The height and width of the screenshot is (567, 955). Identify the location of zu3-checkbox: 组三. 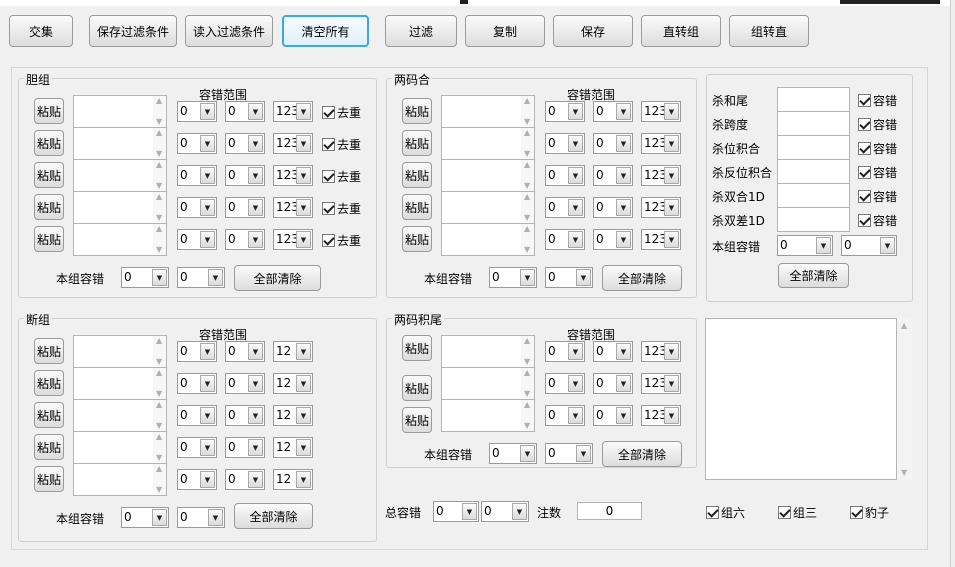
(797, 512).